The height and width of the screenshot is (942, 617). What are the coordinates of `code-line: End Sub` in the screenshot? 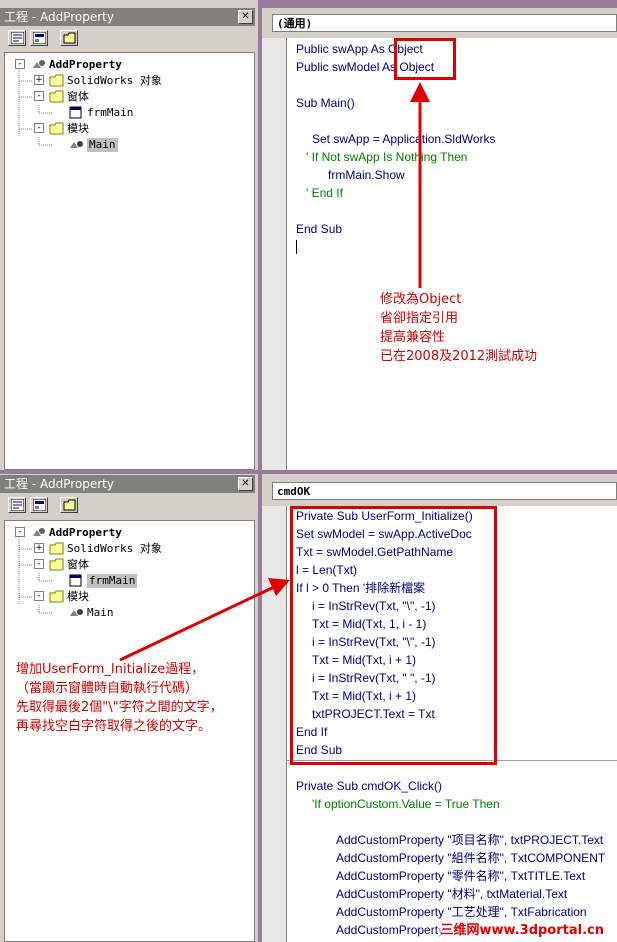 It's located at (319, 229).